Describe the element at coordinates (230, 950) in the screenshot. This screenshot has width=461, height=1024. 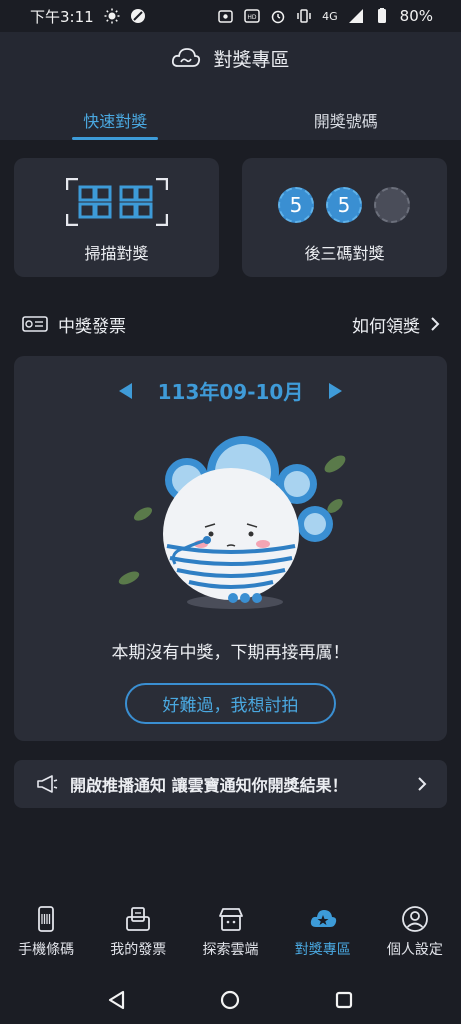
I see `nav-label-explore-cloud: 探索雲端` at that location.